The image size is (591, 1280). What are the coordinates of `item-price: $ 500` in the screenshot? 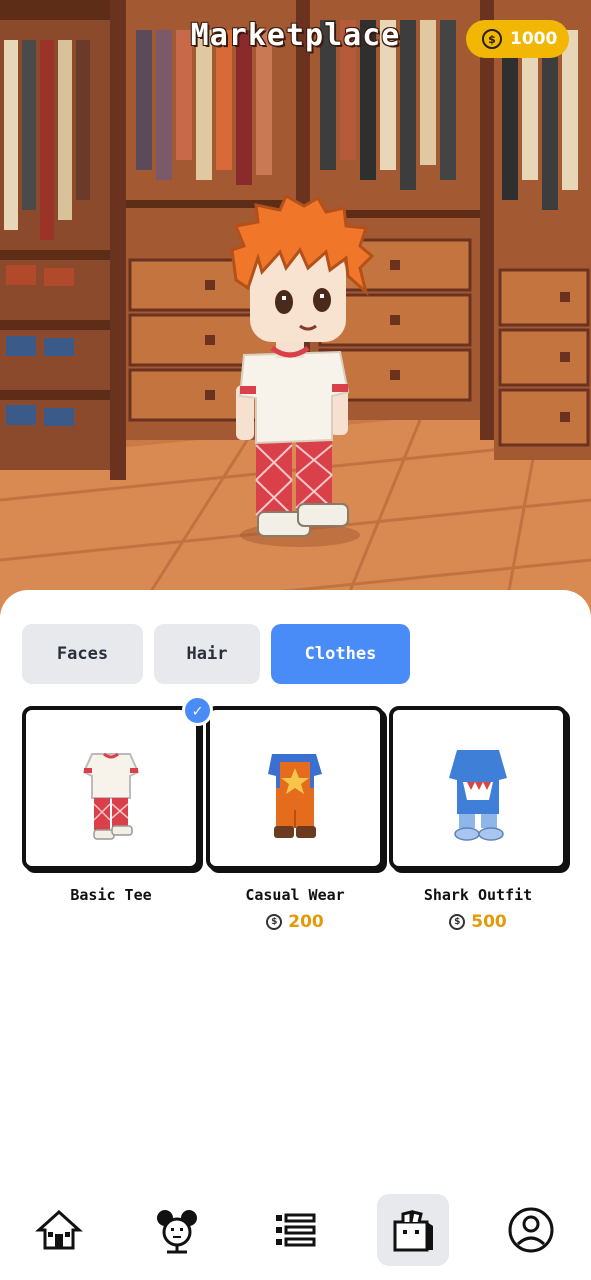 It's located at (478, 922).